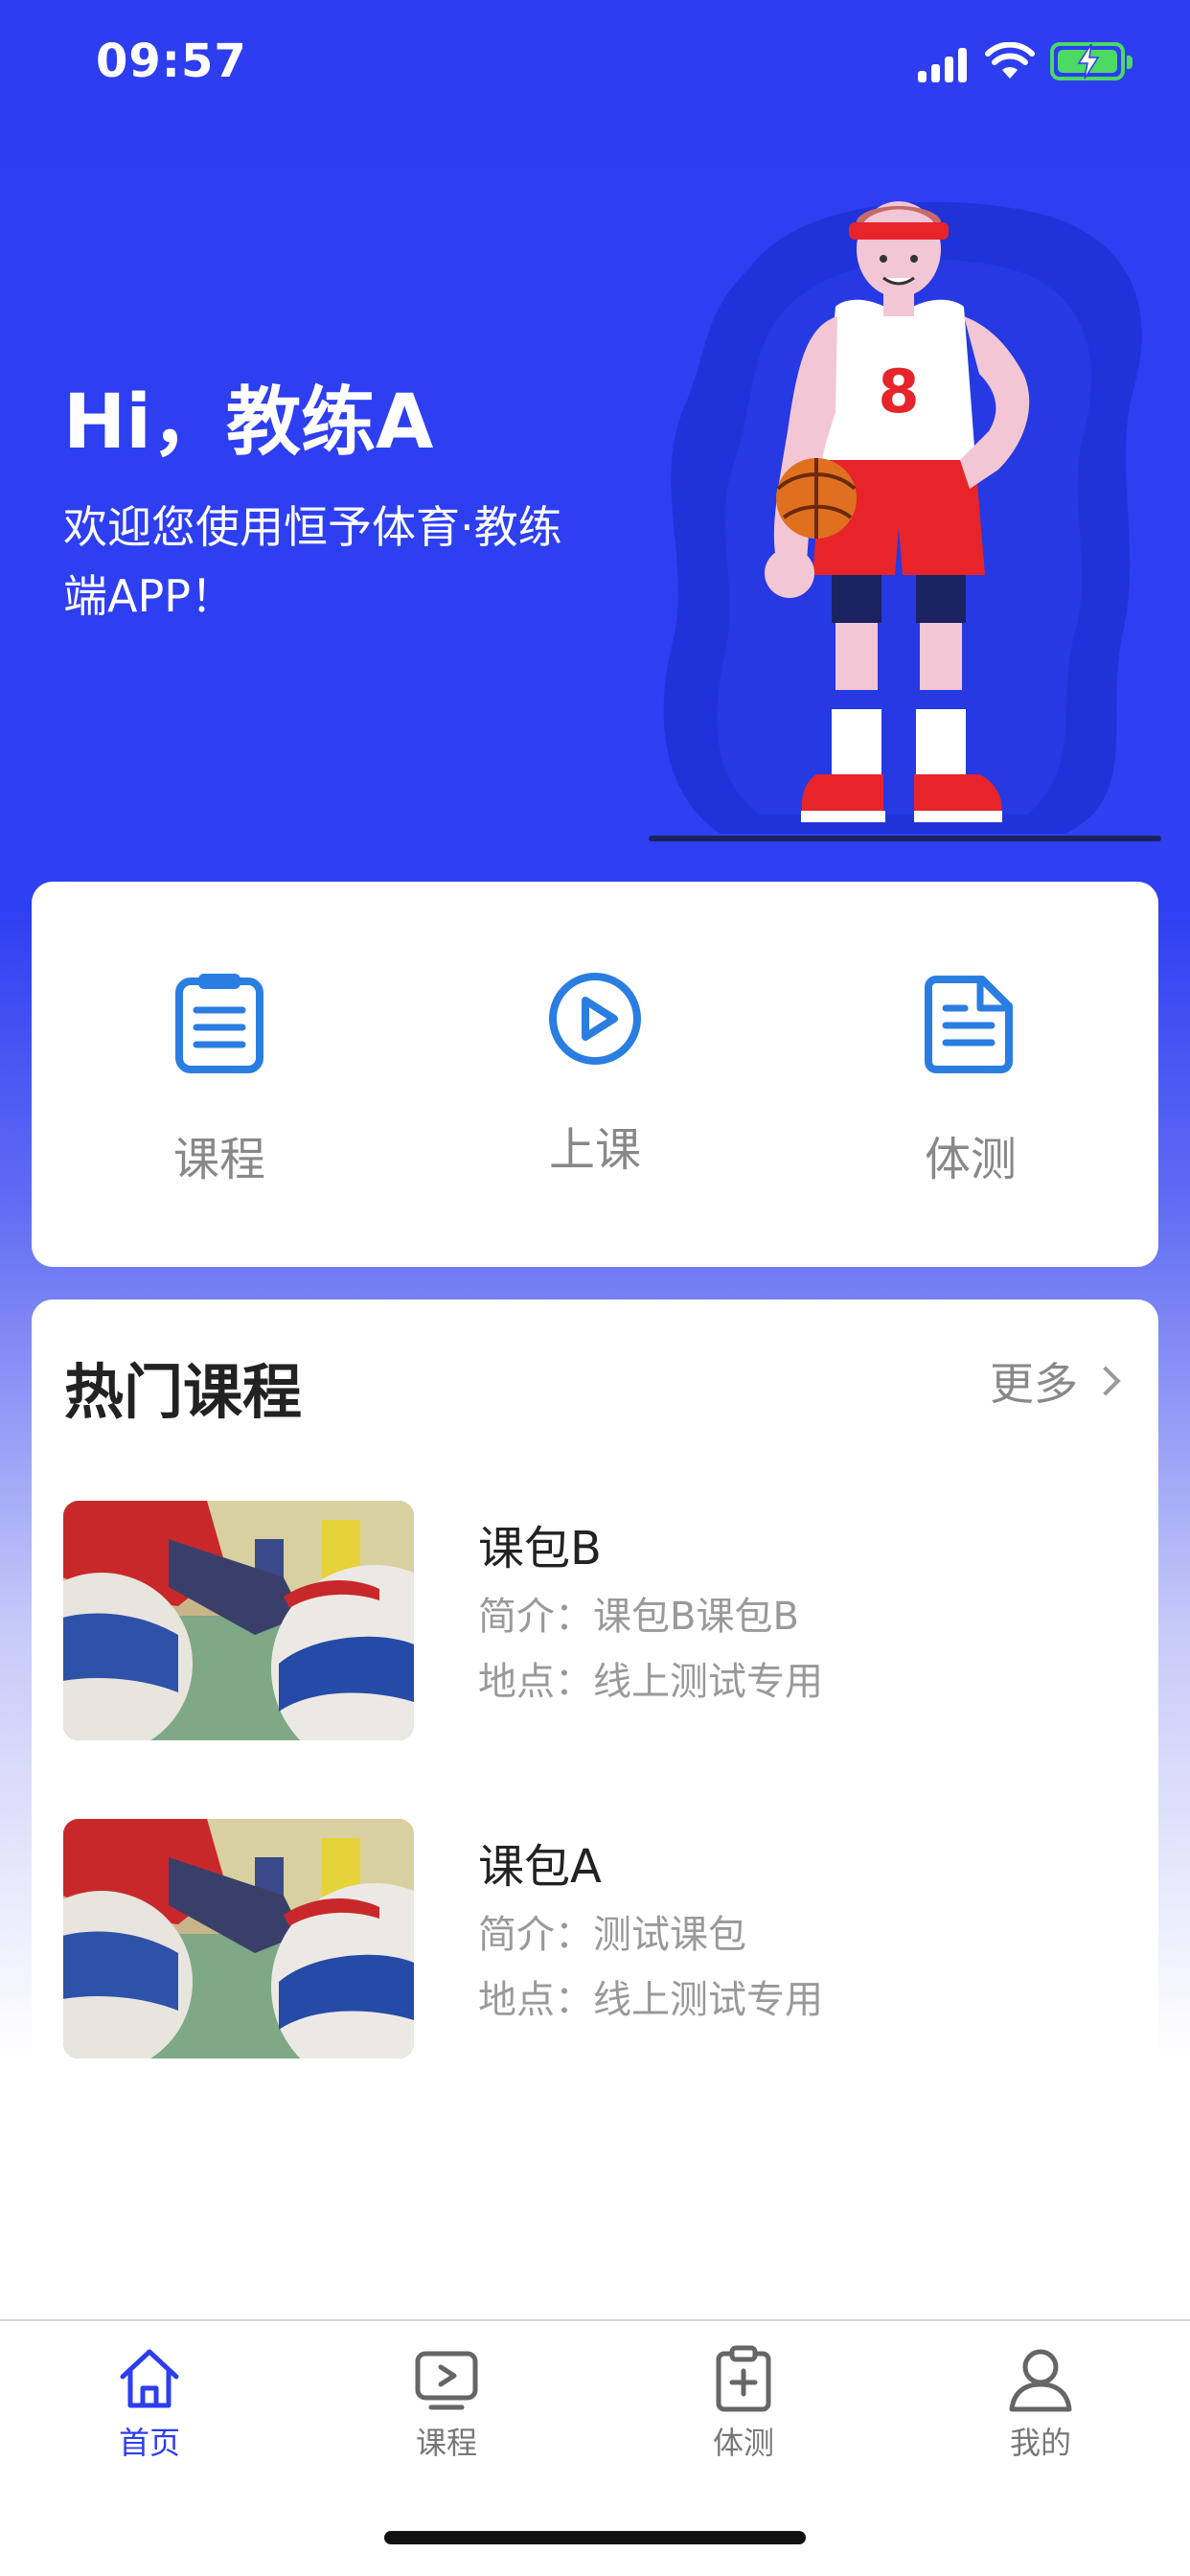  I want to click on welcome-line-1: 欢迎您使用恒予体育·教练, so click(312, 527).